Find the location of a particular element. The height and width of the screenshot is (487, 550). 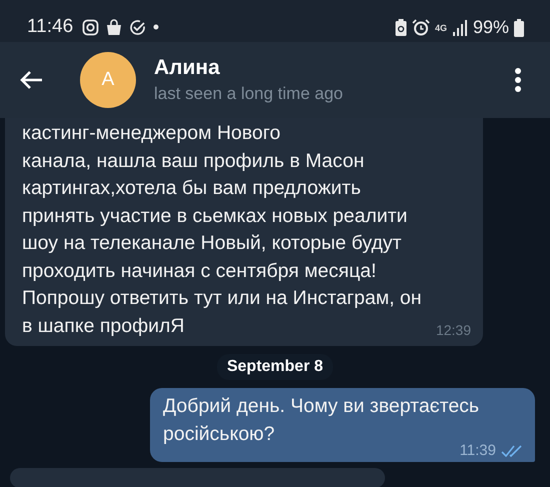

message-text: Добрий день. Чому ви звертаєтесь російською? is located at coordinates (321, 419).